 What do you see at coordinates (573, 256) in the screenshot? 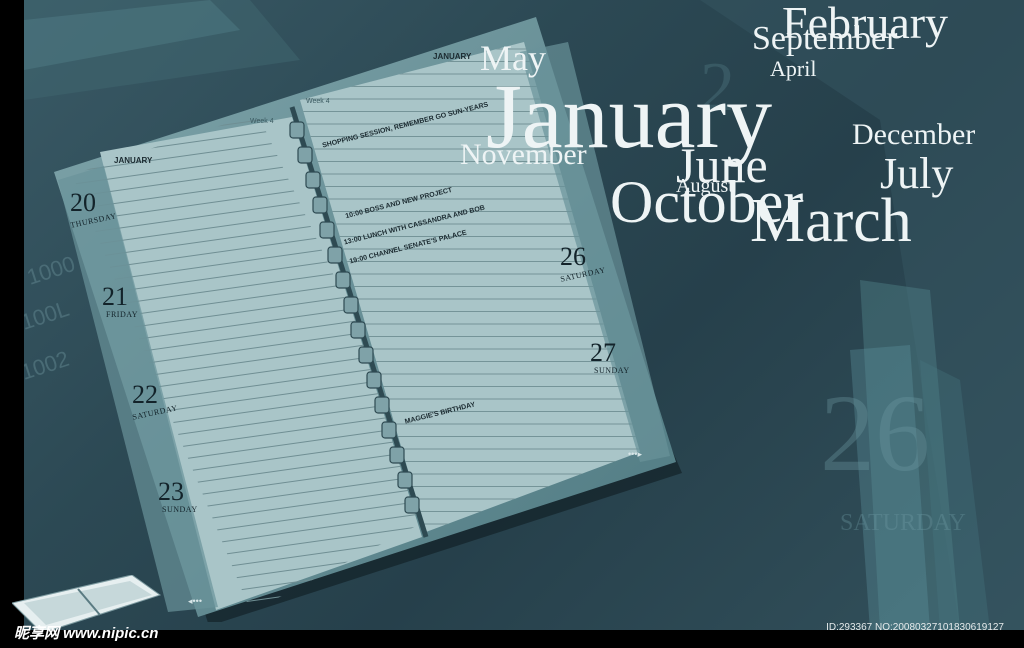
I see `day-number: 26` at bounding box center [573, 256].